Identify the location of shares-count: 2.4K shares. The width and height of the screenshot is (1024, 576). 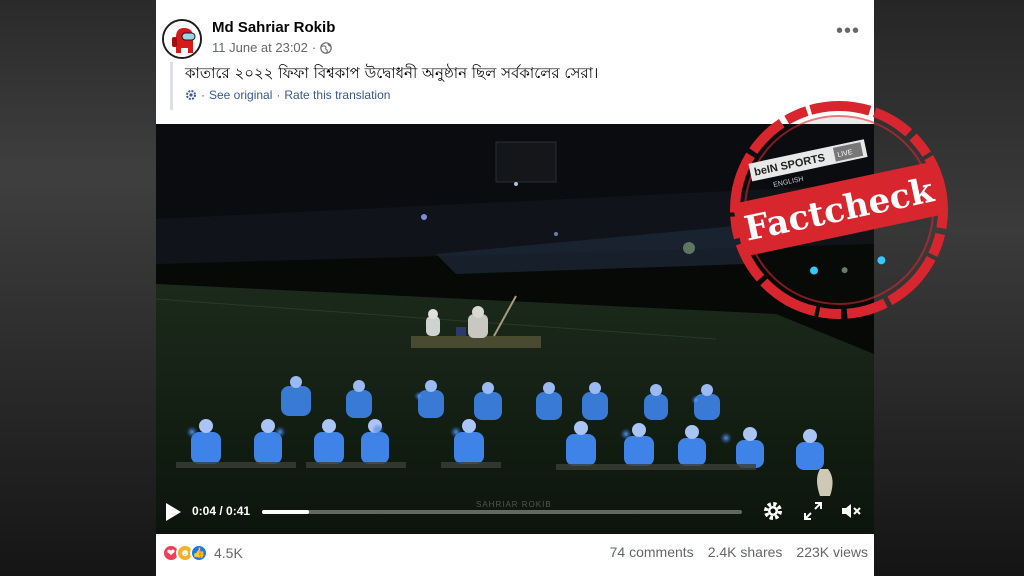
(745, 552).